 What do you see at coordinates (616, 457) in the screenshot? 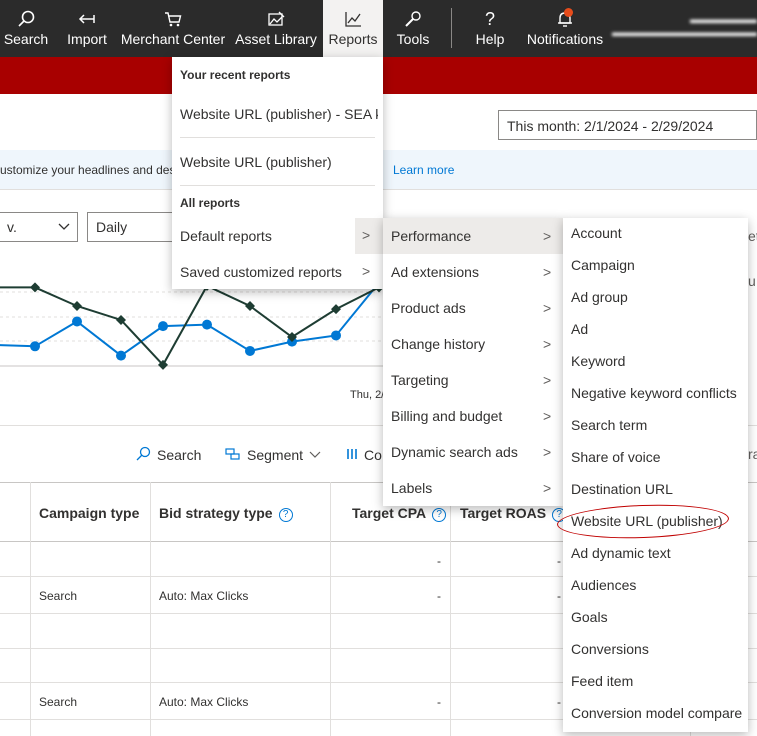
I see `menu-item-share-of-voice: Share of voice` at bounding box center [616, 457].